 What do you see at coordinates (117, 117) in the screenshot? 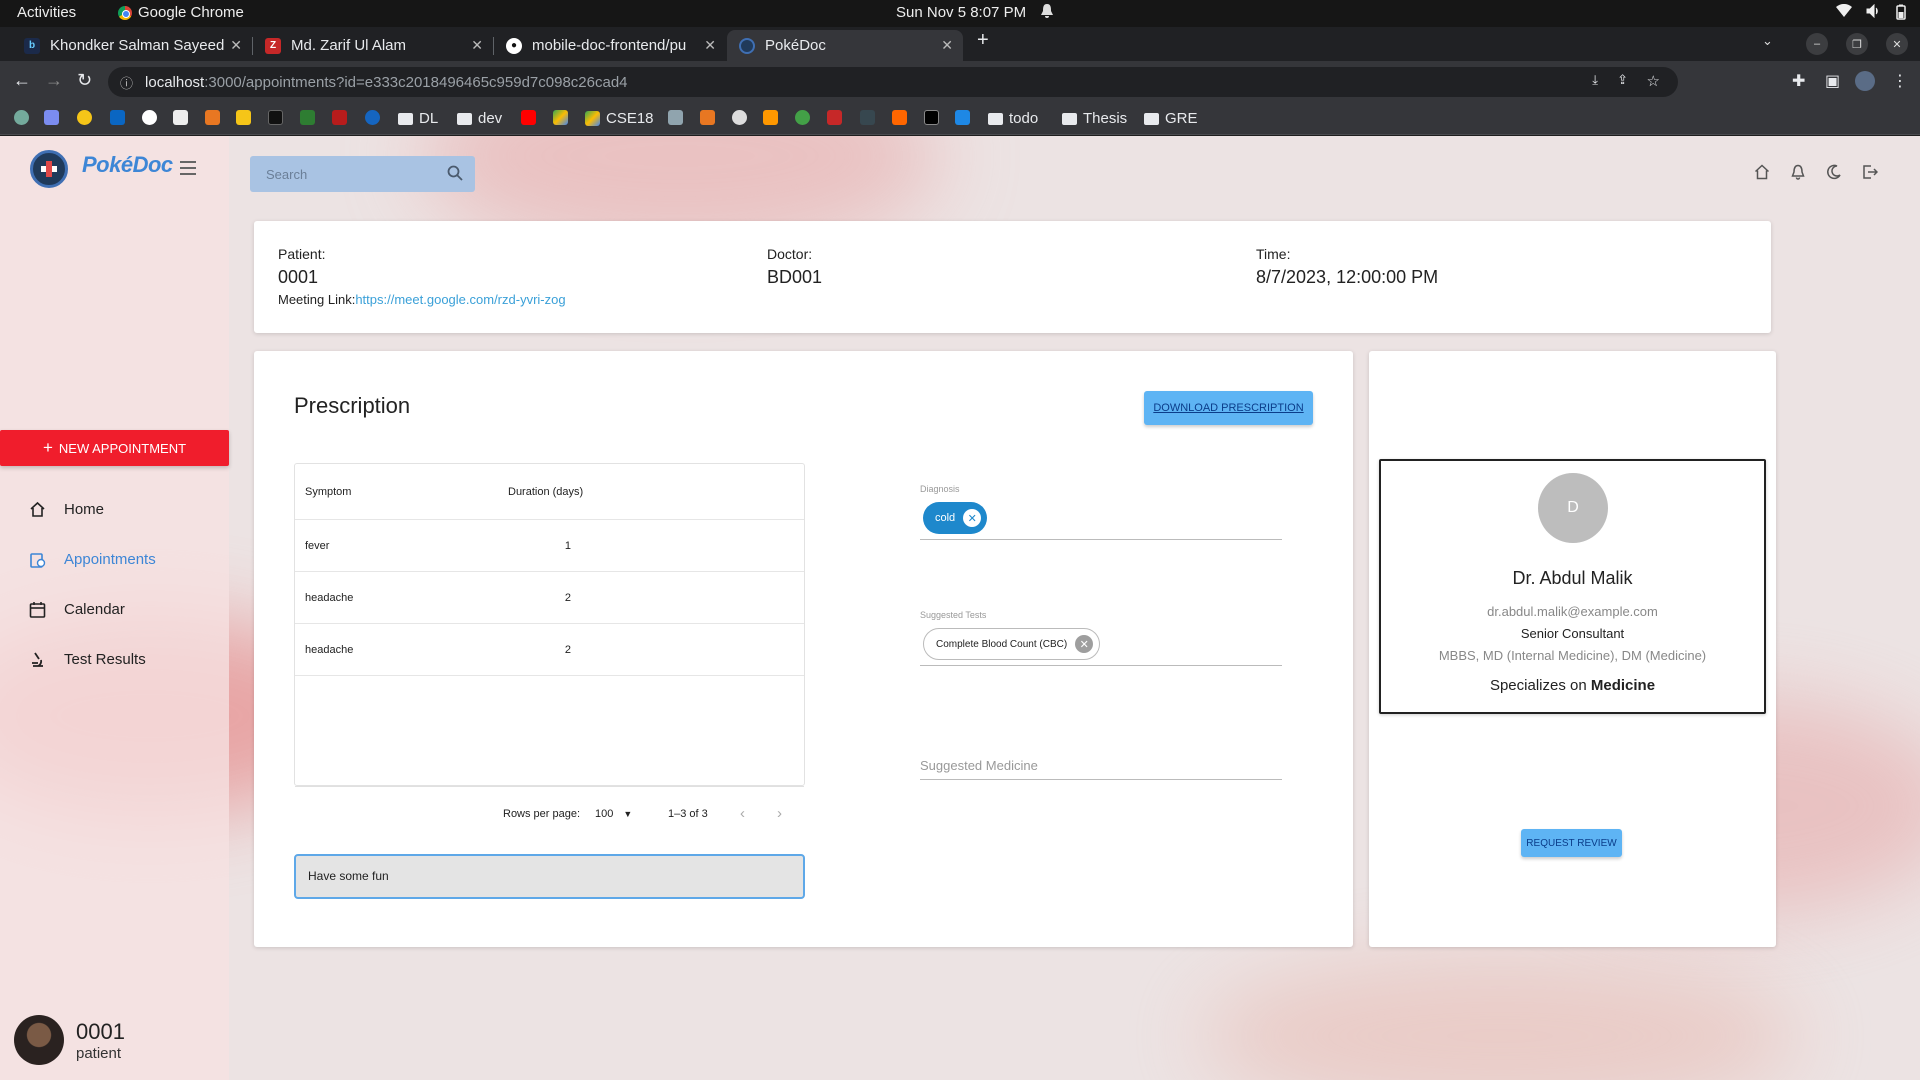
I see `linkedin-icon` at bounding box center [117, 117].